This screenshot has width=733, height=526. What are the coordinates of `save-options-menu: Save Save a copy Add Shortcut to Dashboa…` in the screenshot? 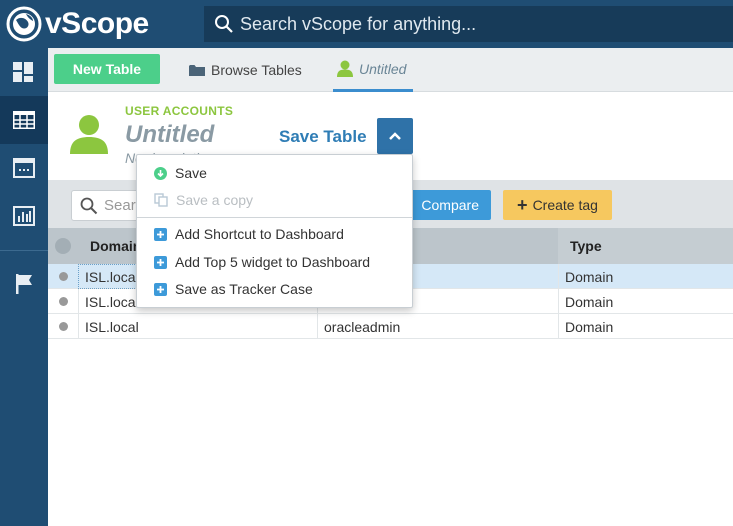 It's located at (274, 231).